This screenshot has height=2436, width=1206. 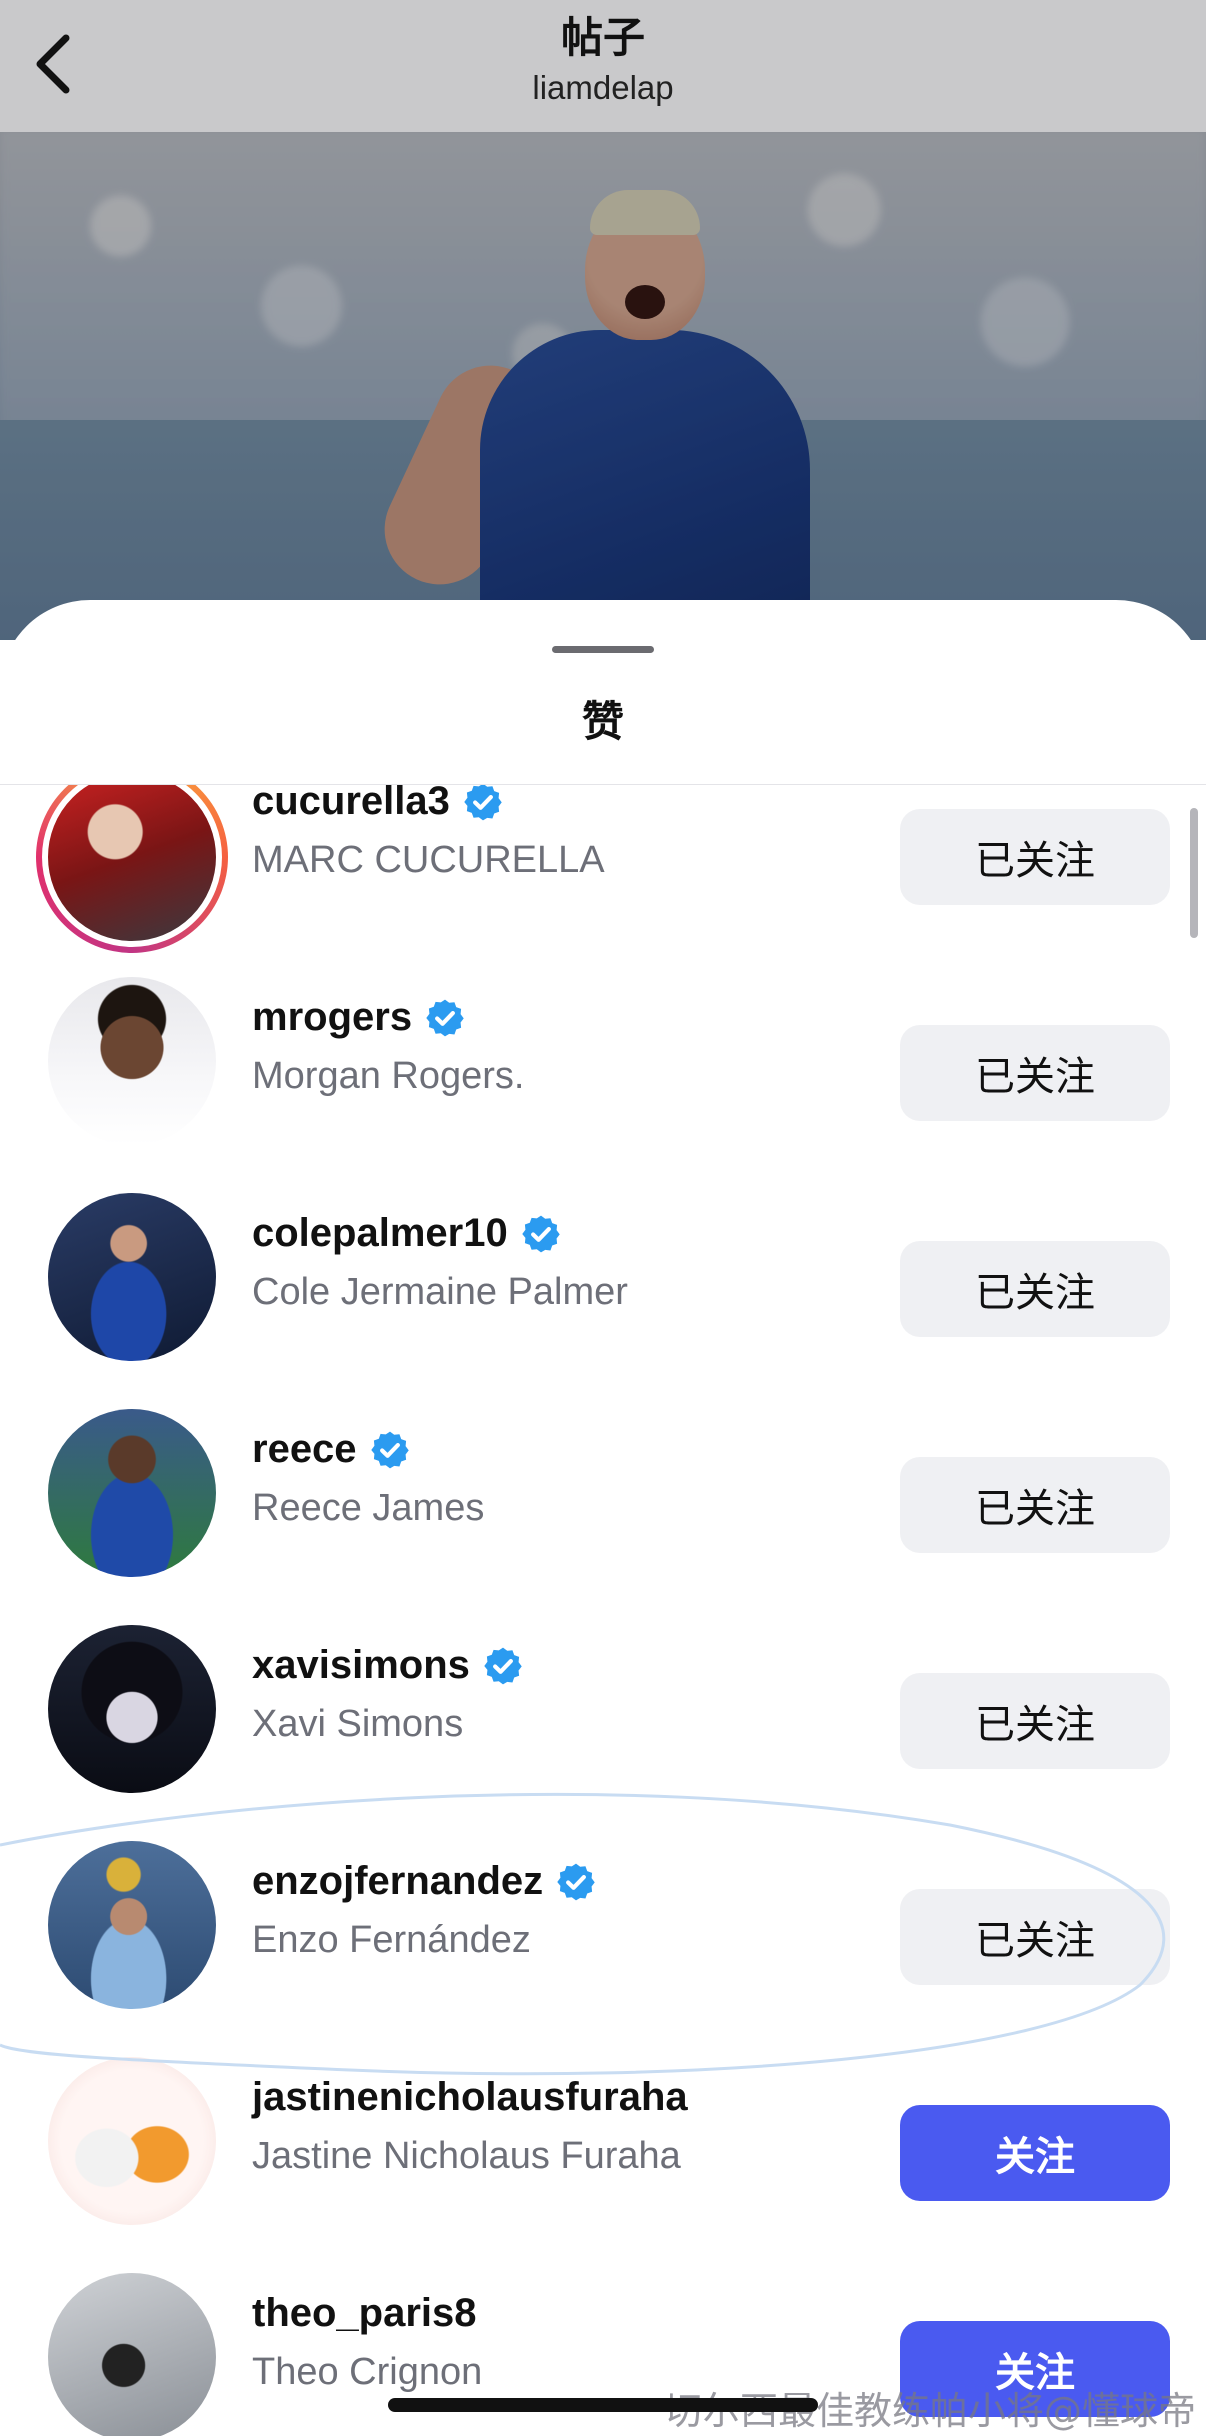 I want to click on full-name: Reece James, so click(x=368, y=1508).